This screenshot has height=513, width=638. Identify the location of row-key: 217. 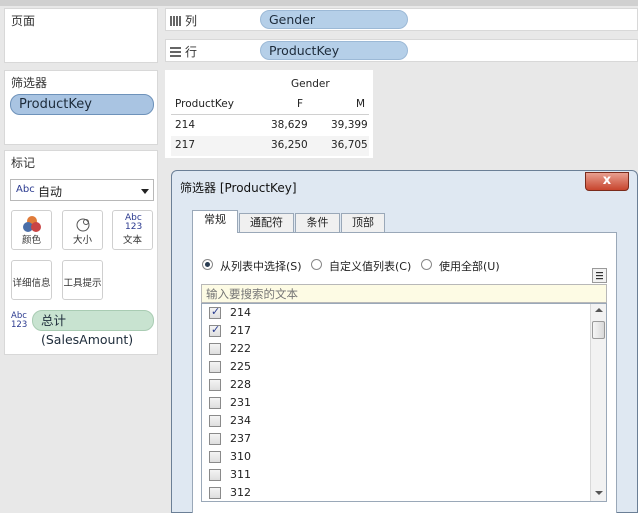
(185, 145).